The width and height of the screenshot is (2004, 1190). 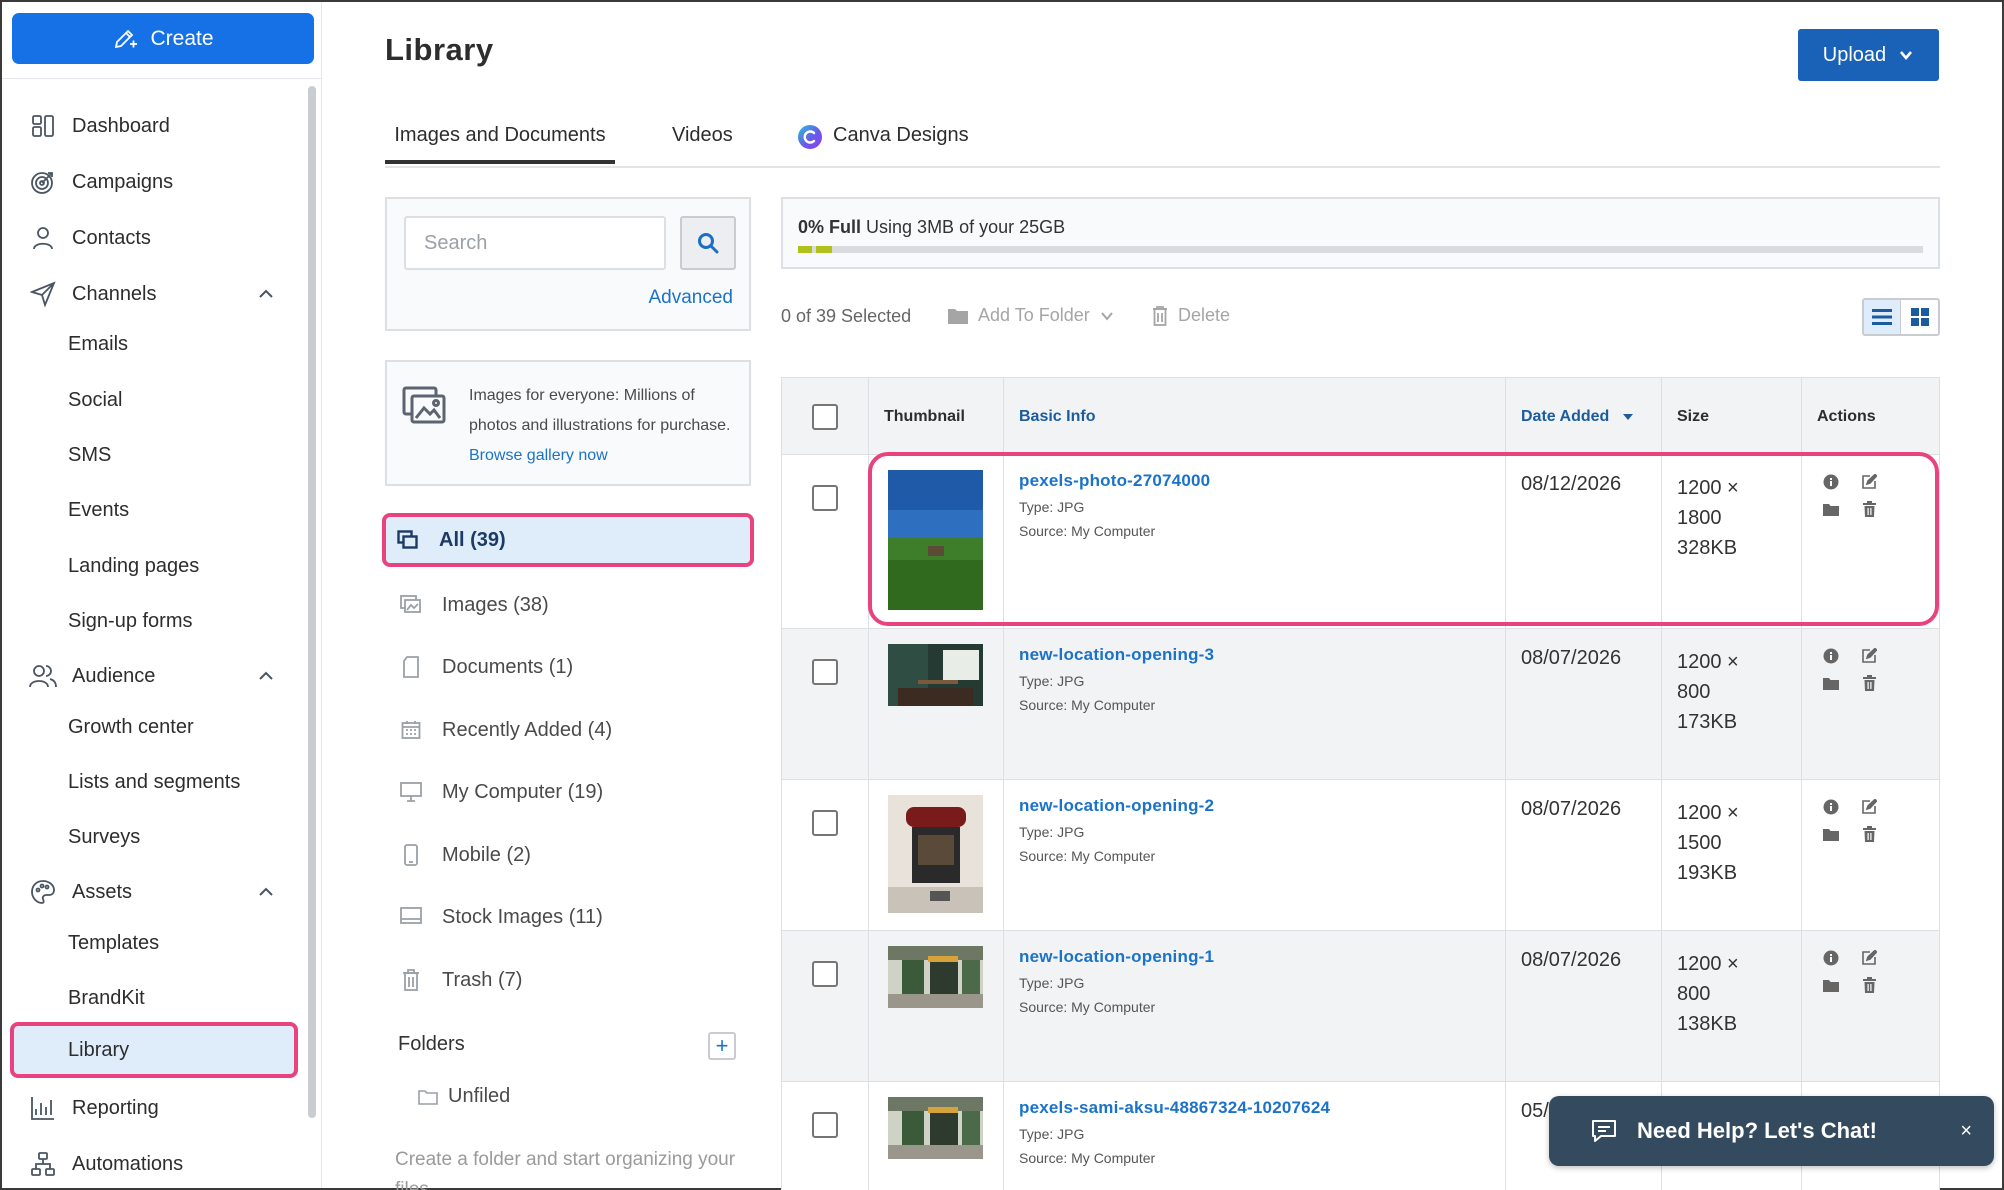 What do you see at coordinates (152, 566) in the screenshot?
I see `sidebar-item-landing-pages: Landing pages` at bounding box center [152, 566].